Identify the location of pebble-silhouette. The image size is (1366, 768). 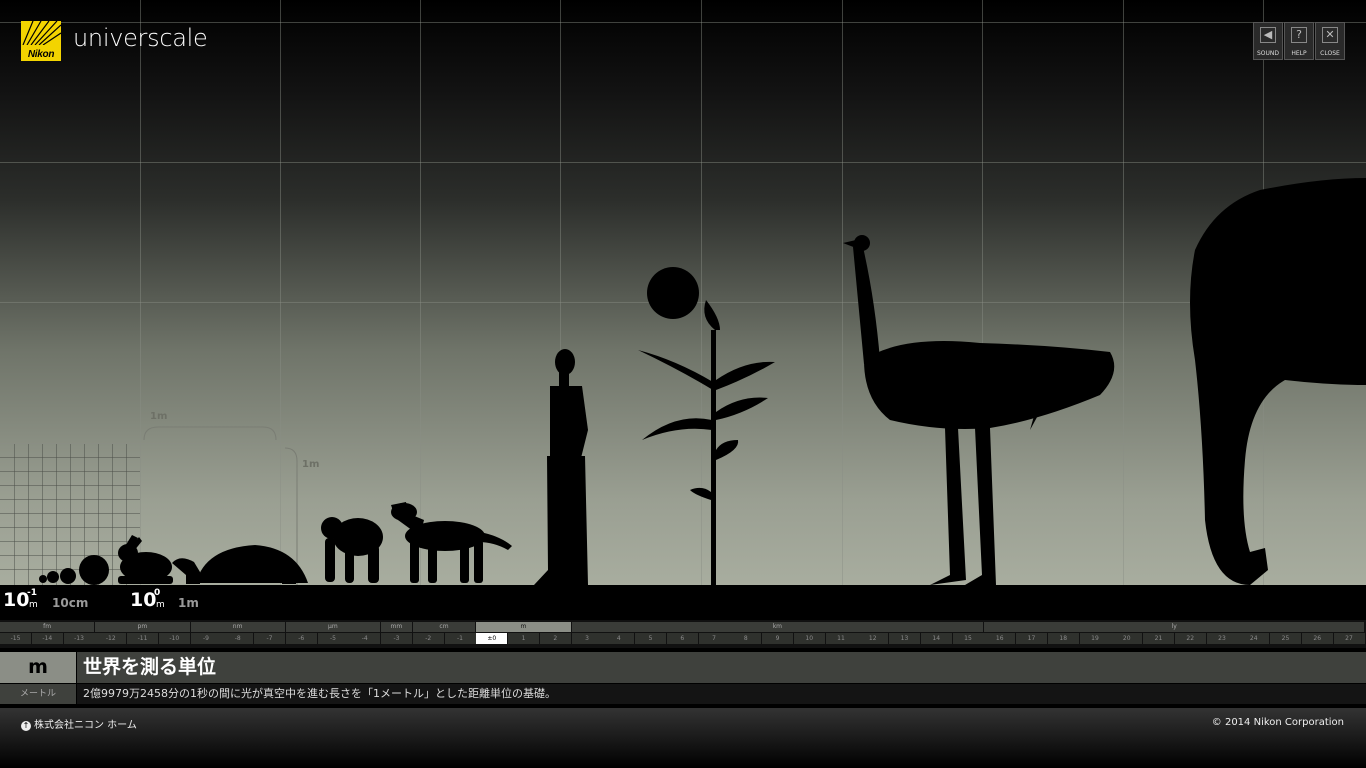
(43, 579).